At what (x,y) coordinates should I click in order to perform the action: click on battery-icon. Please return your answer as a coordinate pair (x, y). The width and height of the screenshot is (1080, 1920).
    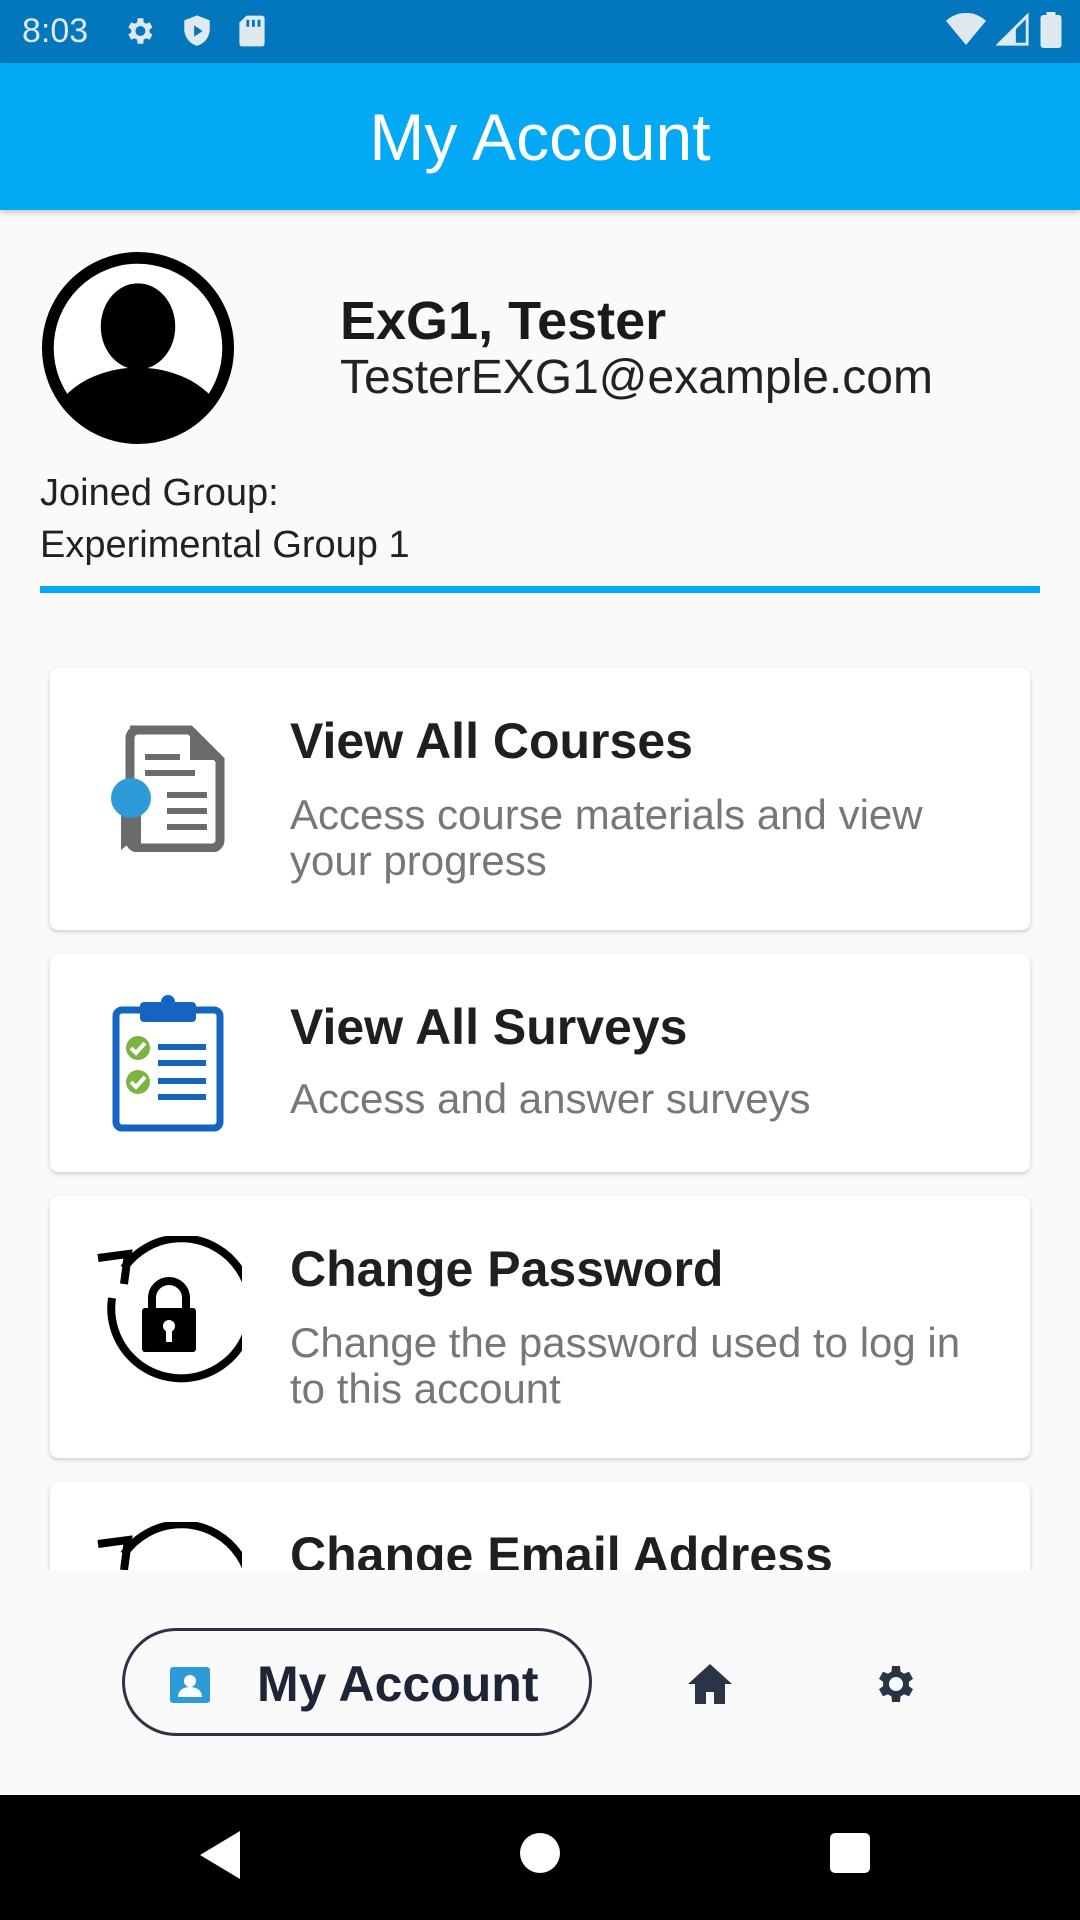
    Looking at the image, I should click on (1051, 30).